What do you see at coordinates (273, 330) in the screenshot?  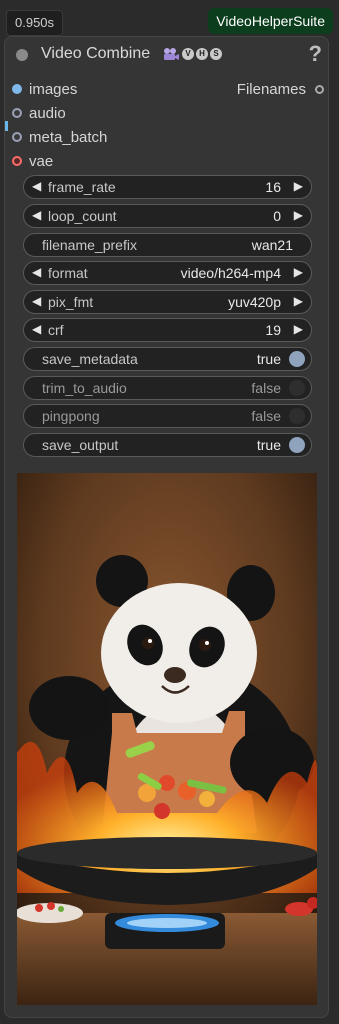 I see `widget-value: 19` at bounding box center [273, 330].